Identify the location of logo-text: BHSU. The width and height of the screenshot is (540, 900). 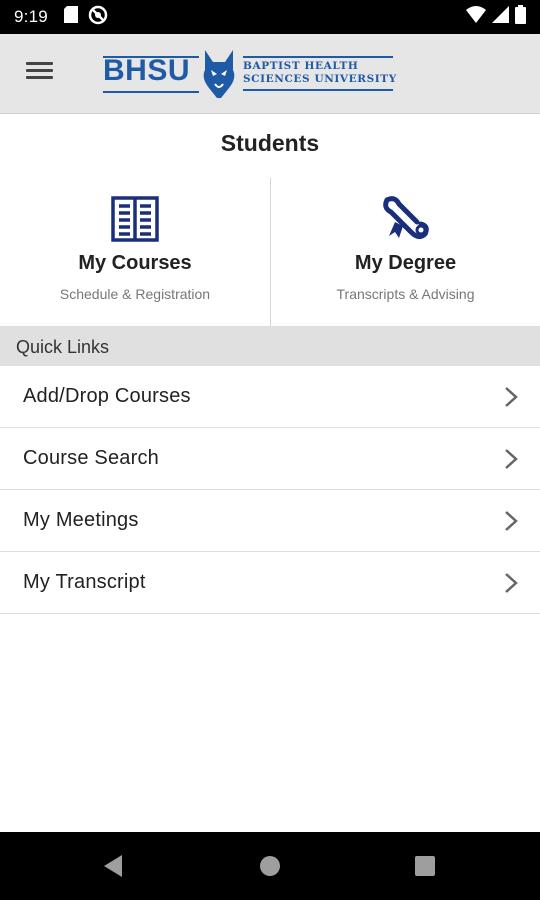
(147, 70).